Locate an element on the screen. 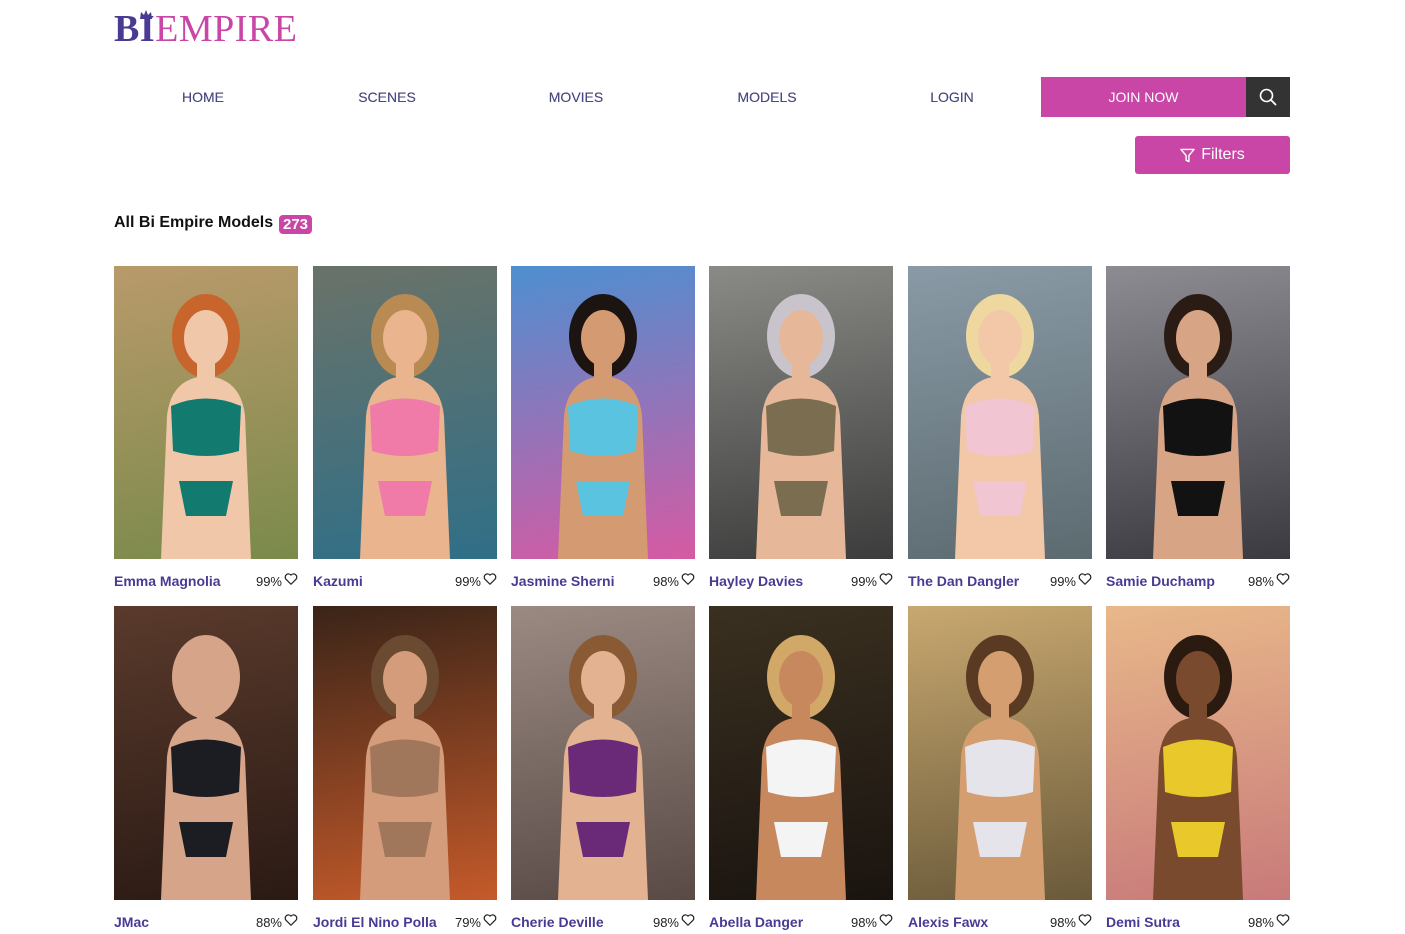  model-meta: Jordi El Nino Polla 79% is located at coordinates (405, 922).